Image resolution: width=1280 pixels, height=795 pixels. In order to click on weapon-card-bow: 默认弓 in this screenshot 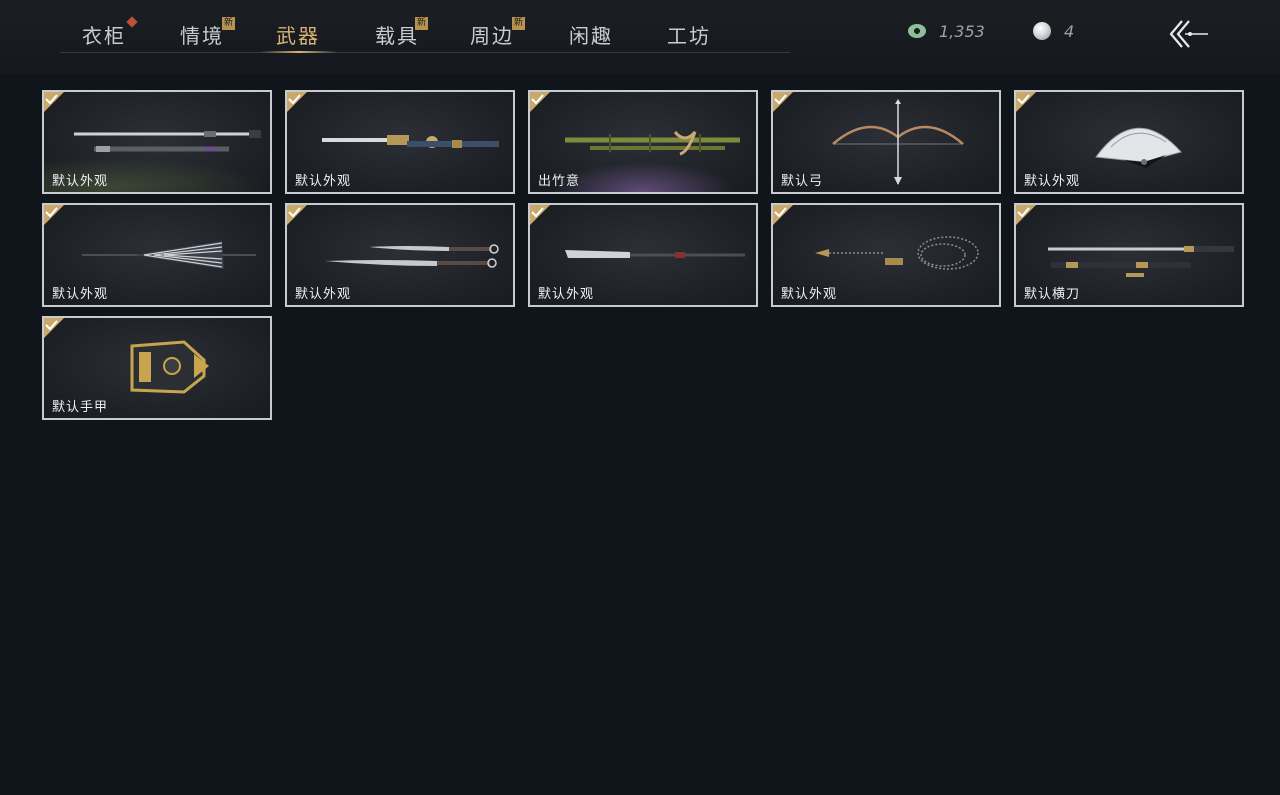, I will do `click(886, 142)`.